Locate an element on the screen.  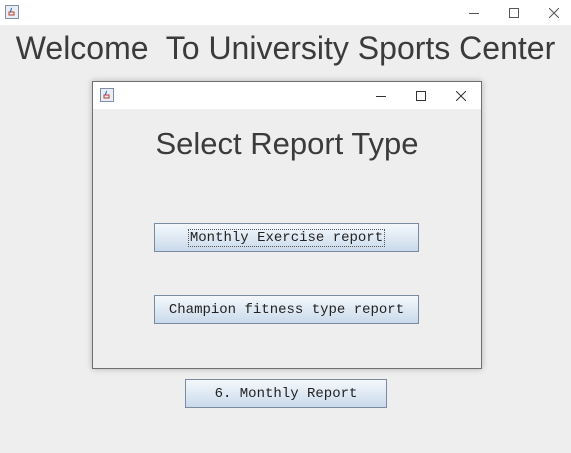
close-button is located at coordinates (552, 12).